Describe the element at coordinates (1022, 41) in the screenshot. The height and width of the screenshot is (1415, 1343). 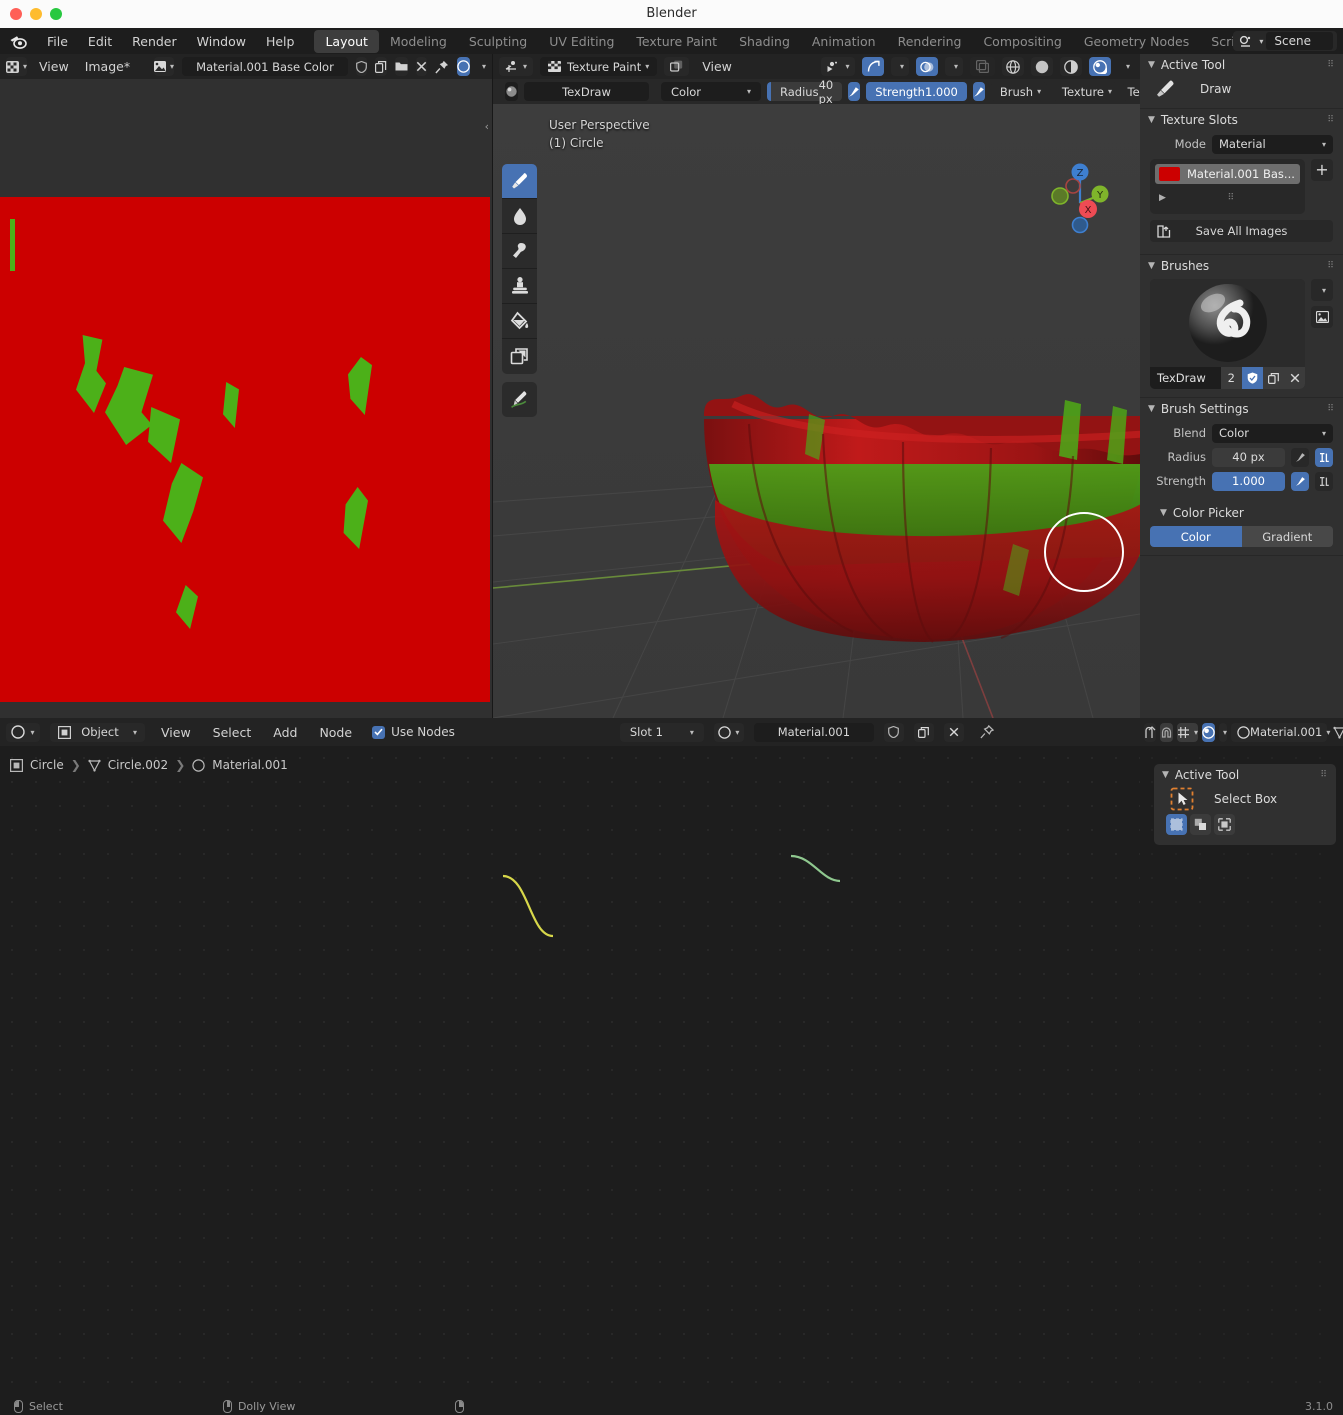
I see `workspace-tab-compositing: Compositing` at that location.